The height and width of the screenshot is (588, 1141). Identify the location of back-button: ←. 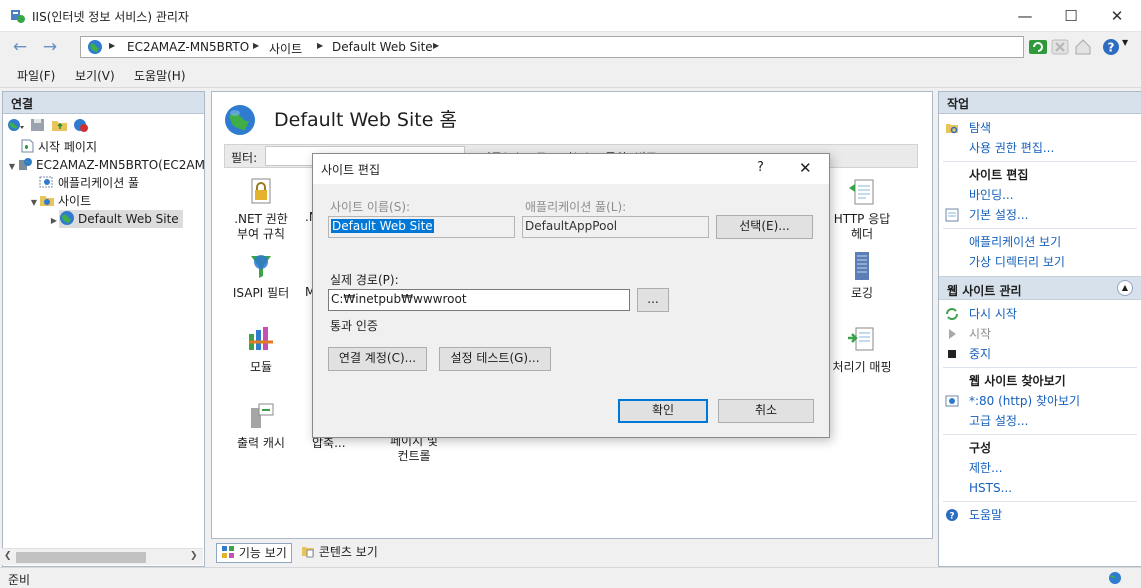
(20, 48).